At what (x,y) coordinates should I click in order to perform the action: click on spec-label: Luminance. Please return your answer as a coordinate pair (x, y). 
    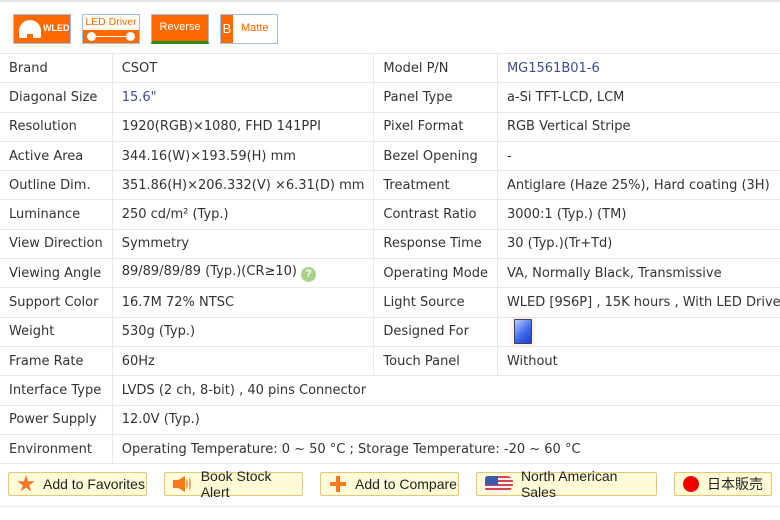
    Looking at the image, I should click on (56, 214).